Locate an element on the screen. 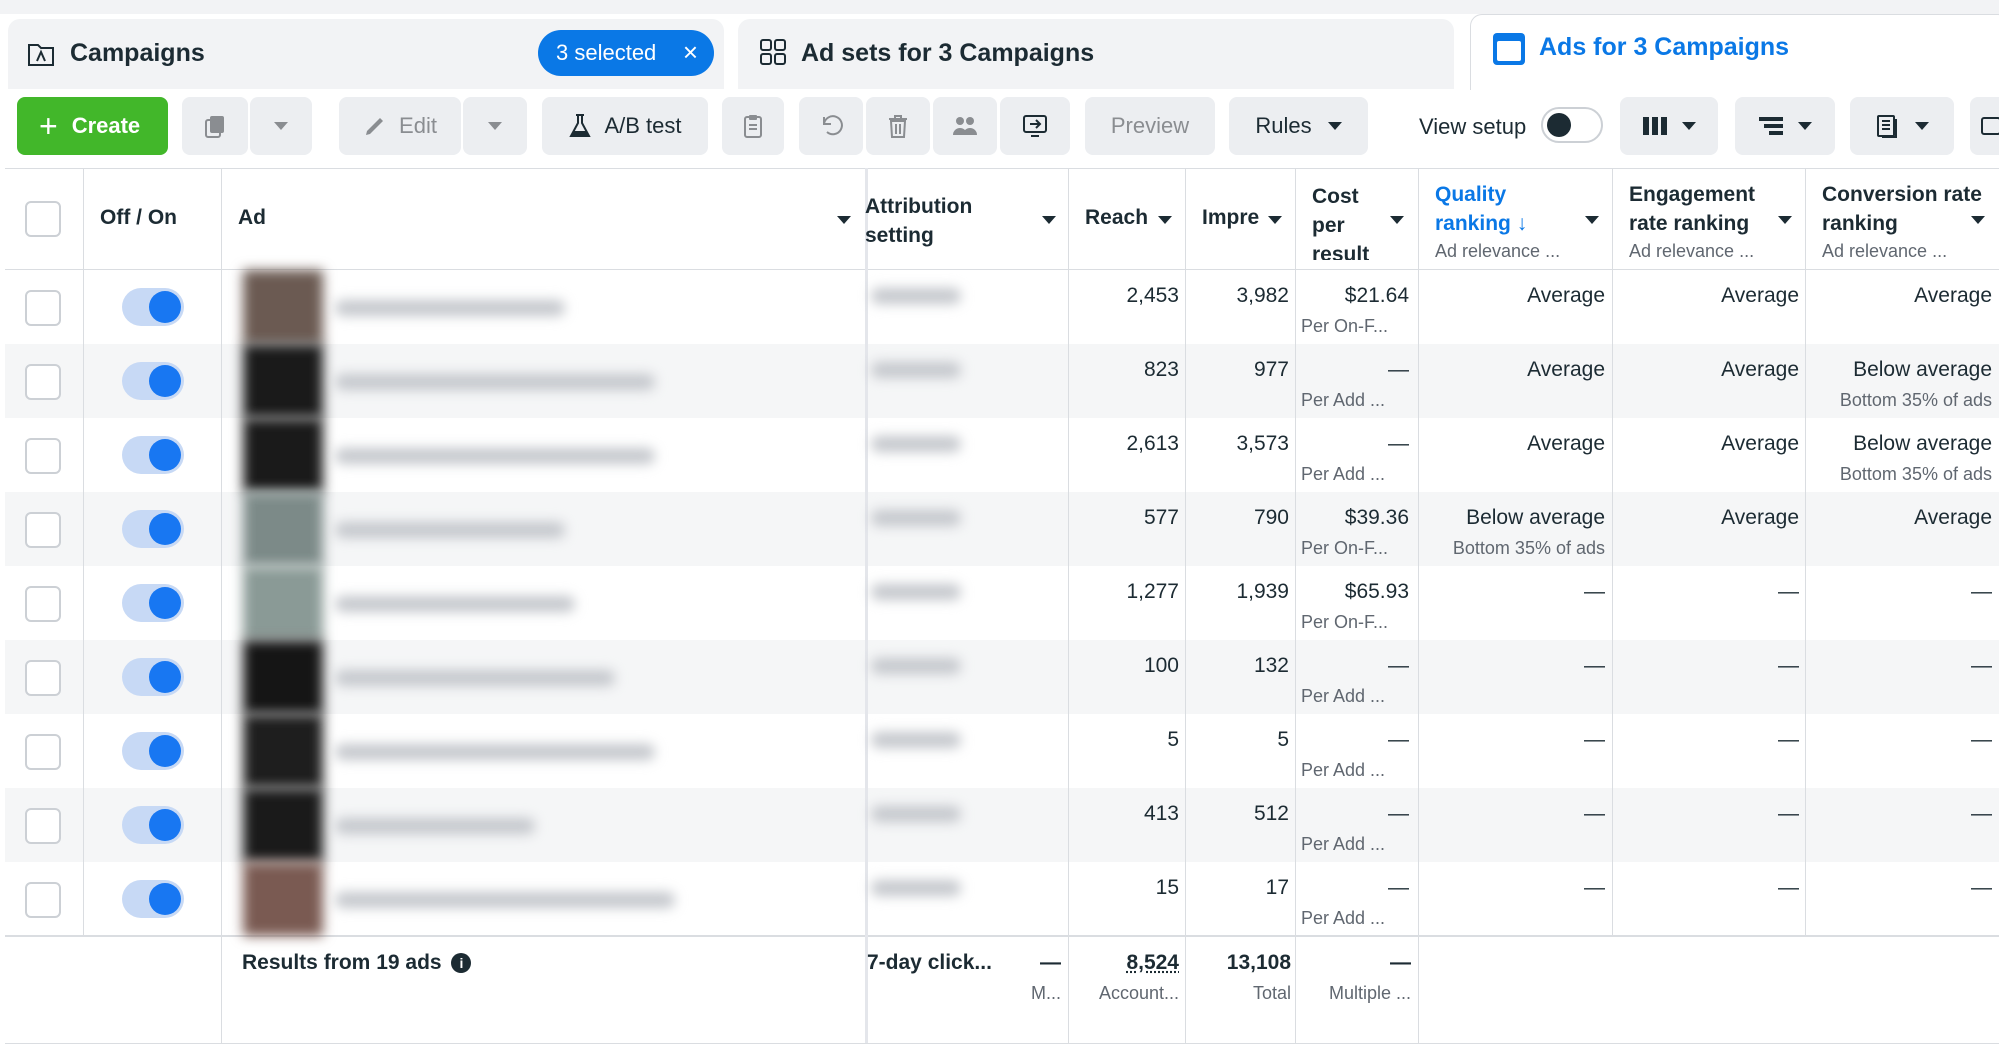  conversion-value: Average is located at coordinates (1953, 295).